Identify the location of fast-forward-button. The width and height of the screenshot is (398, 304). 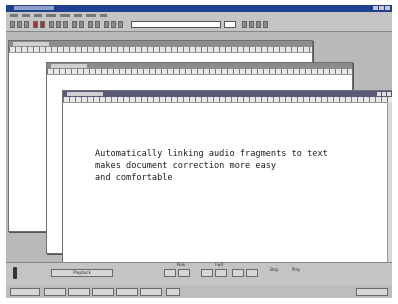
(221, 273).